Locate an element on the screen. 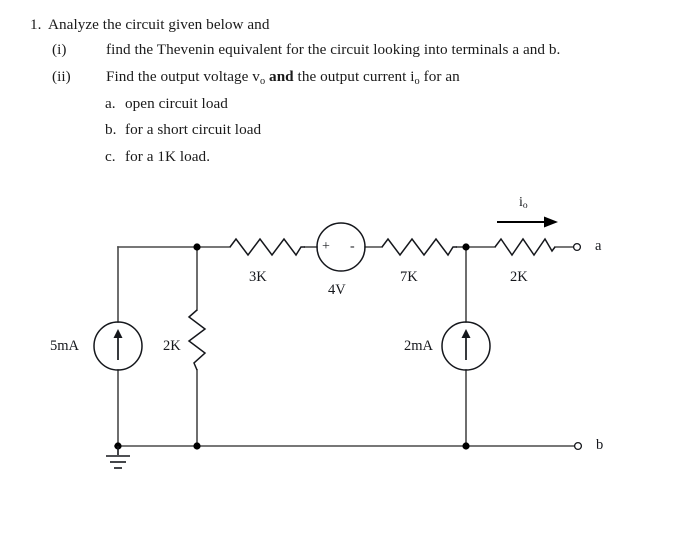 The image size is (681, 547). io-current-arrow is located at coordinates (527, 222).